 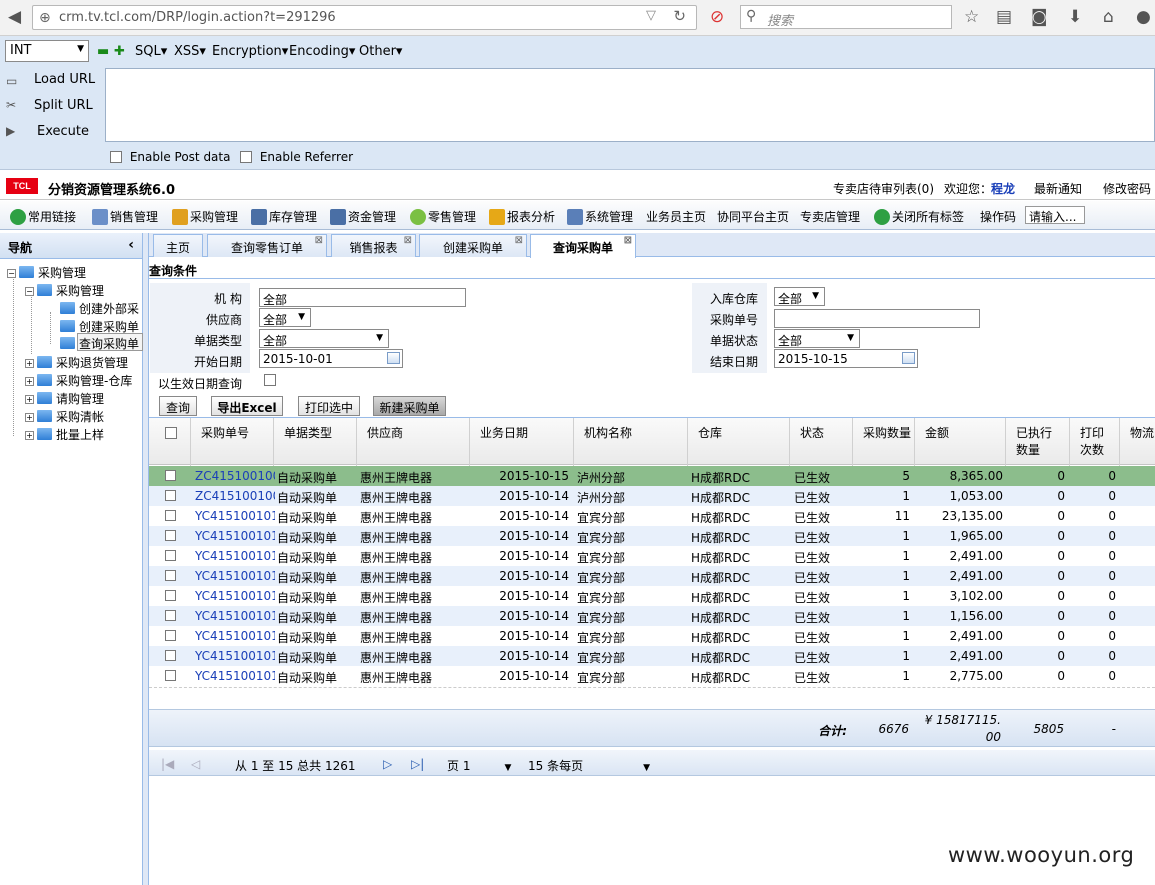 I want to click on warehouse-select: 全部 ▼, so click(x=799, y=296).